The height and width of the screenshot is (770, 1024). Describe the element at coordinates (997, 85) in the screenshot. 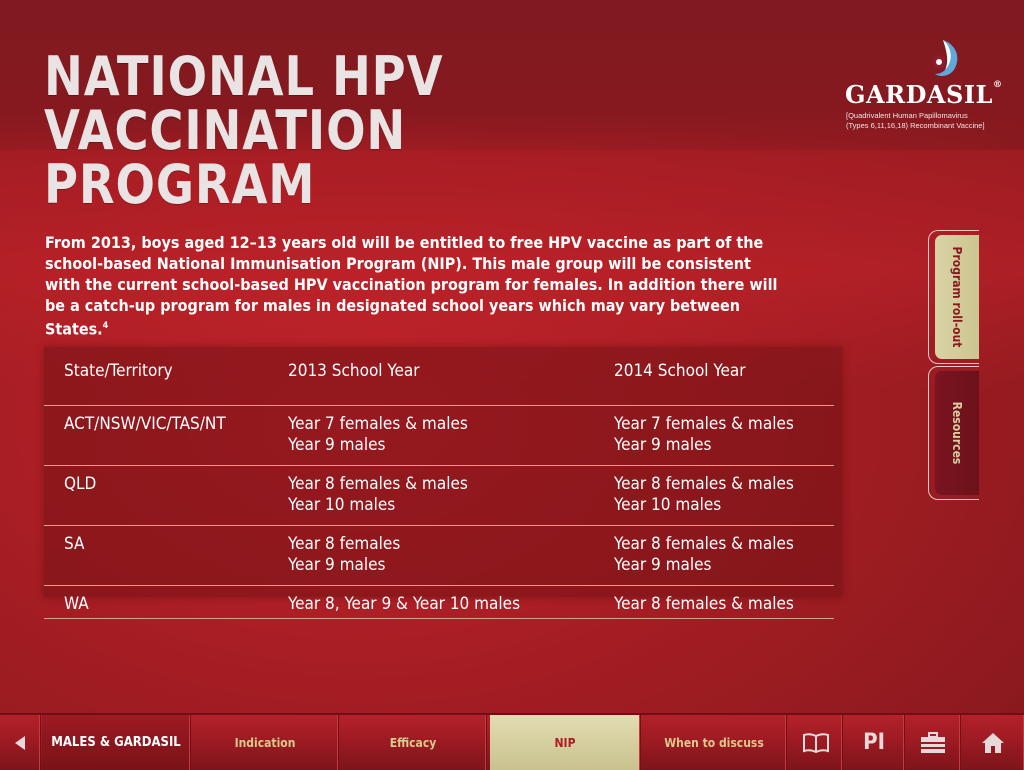

I see `logo-registered: ®` at that location.